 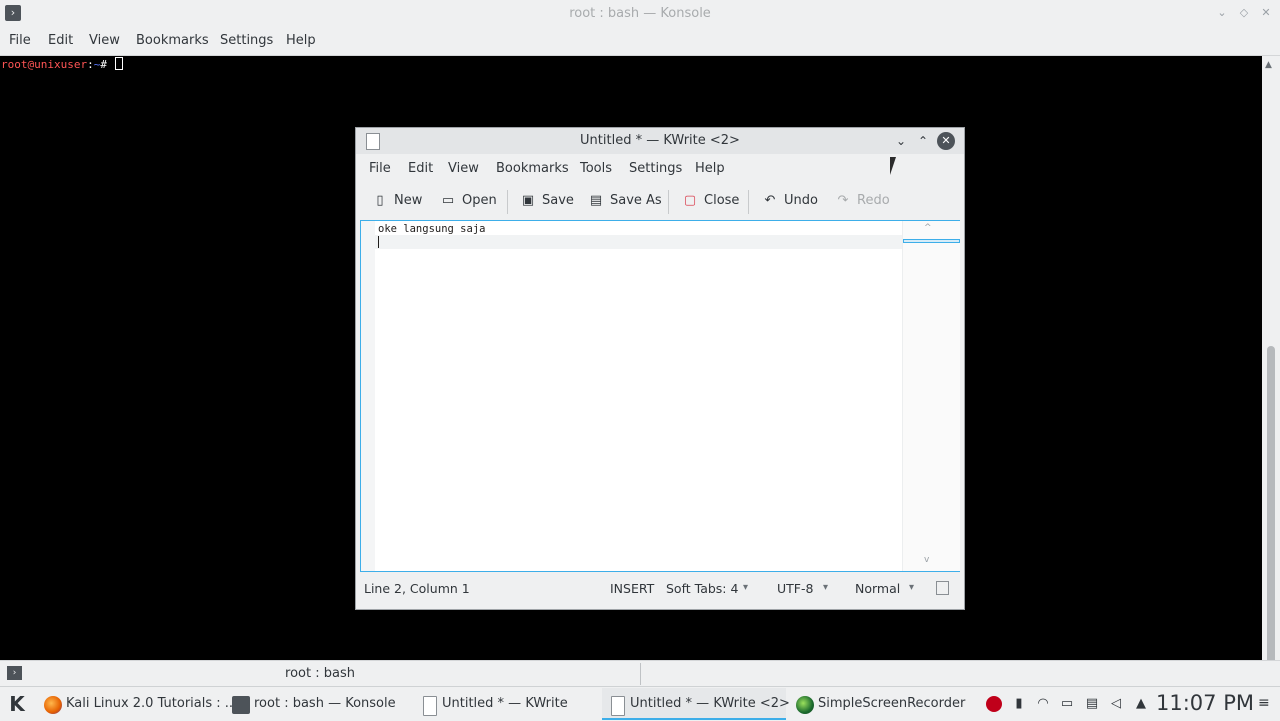 What do you see at coordinates (378, 242) in the screenshot?
I see `text-caret` at bounding box center [378, 242].